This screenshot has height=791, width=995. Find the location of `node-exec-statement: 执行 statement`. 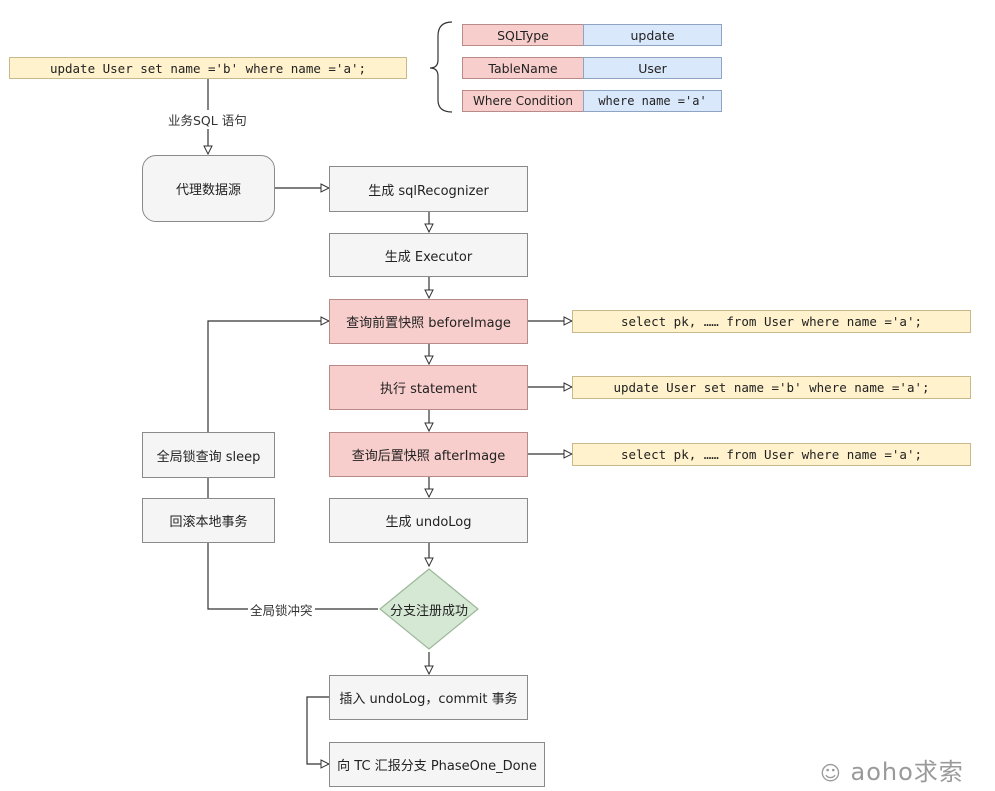

node-exec-statement: 执行 statement is located at coordinates (428, 387).